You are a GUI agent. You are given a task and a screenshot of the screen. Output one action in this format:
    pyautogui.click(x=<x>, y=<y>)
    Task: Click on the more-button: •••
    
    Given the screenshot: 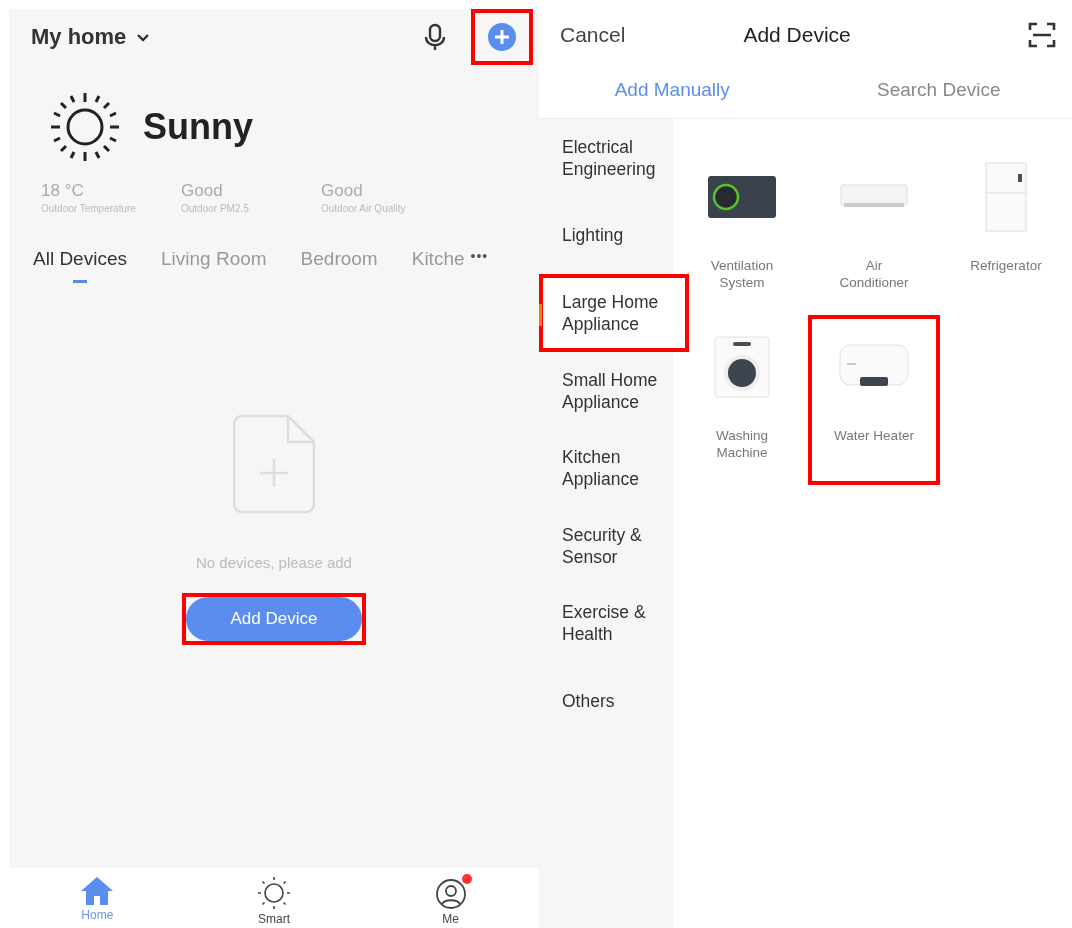 What is the action you would take?
    pyautogui.click(x=479, y=256)
    